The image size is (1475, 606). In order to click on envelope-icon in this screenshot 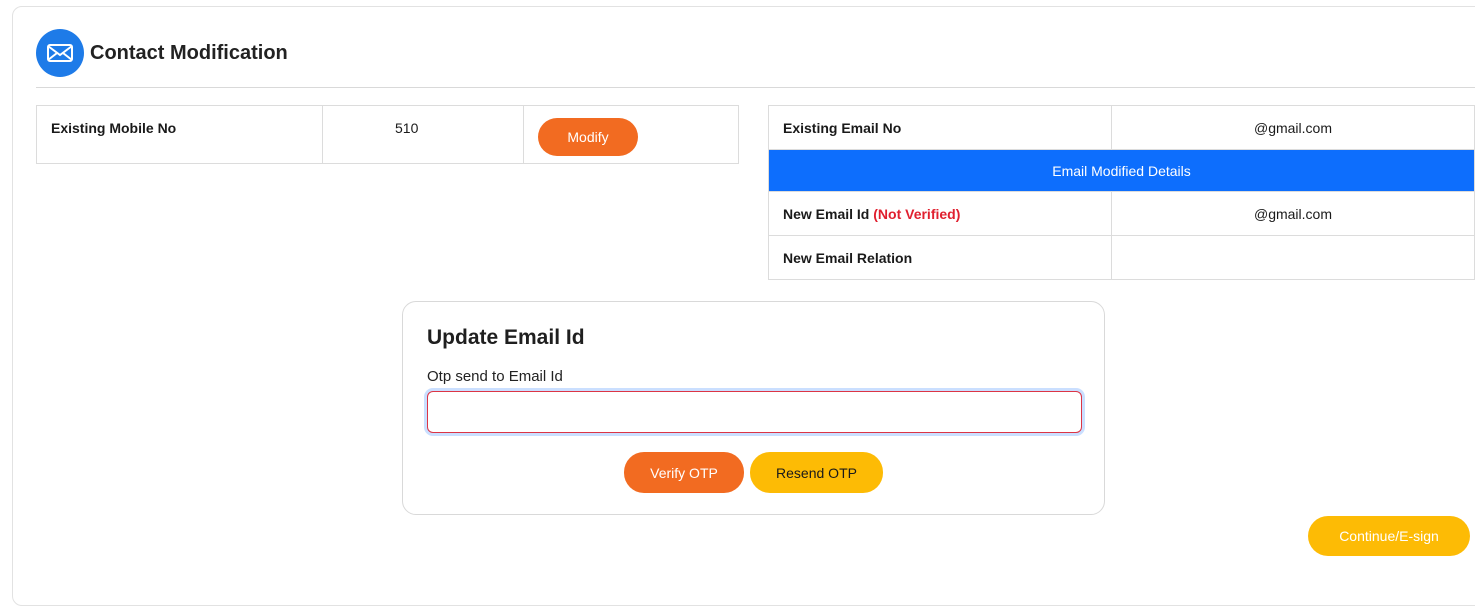, I will do `click(60, 53)`.